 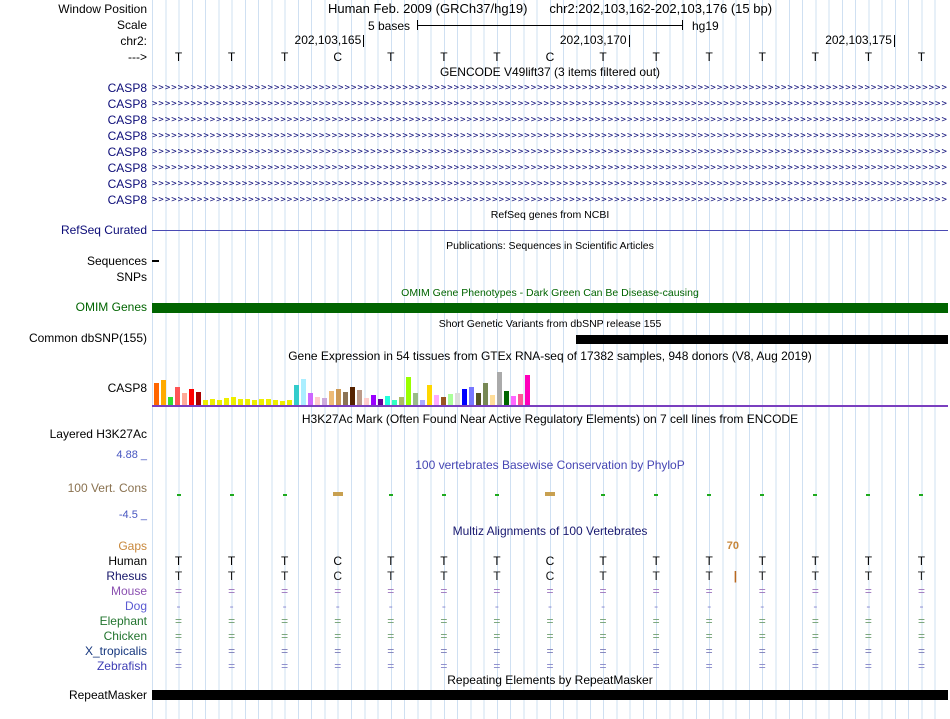 I want to click on gencode-track-header: GENCODE V49lift37 (3 items filtered out), so click(x=550, y=72).